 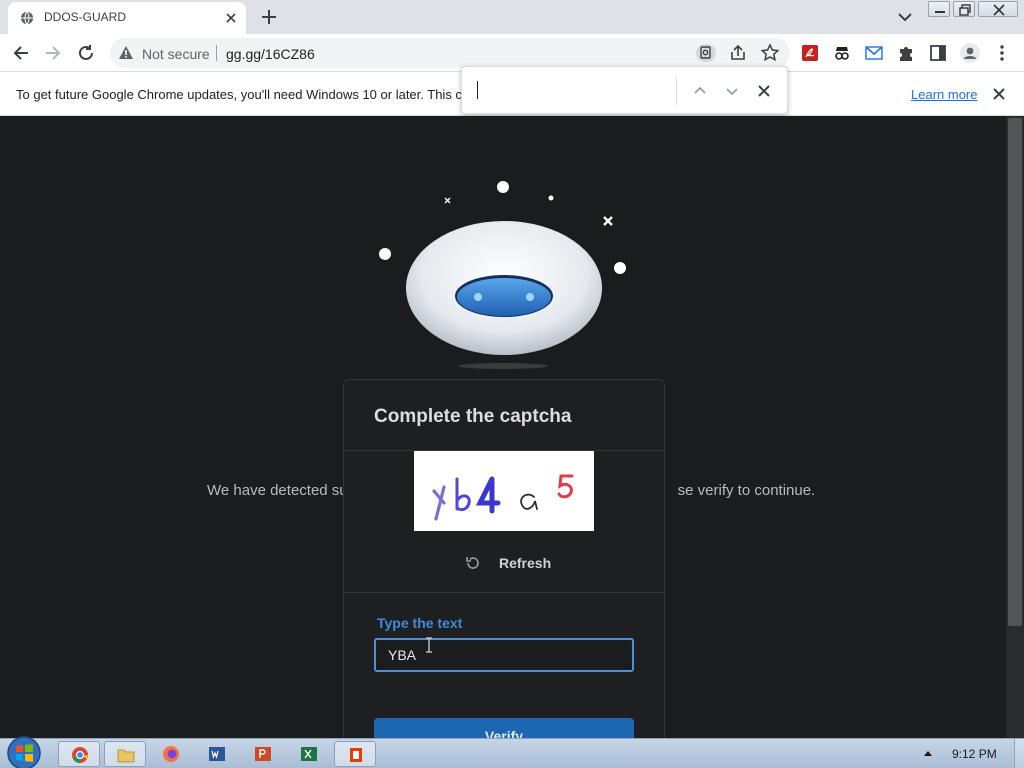 I want to click on windows-start-button, so click(x=24, y=750).